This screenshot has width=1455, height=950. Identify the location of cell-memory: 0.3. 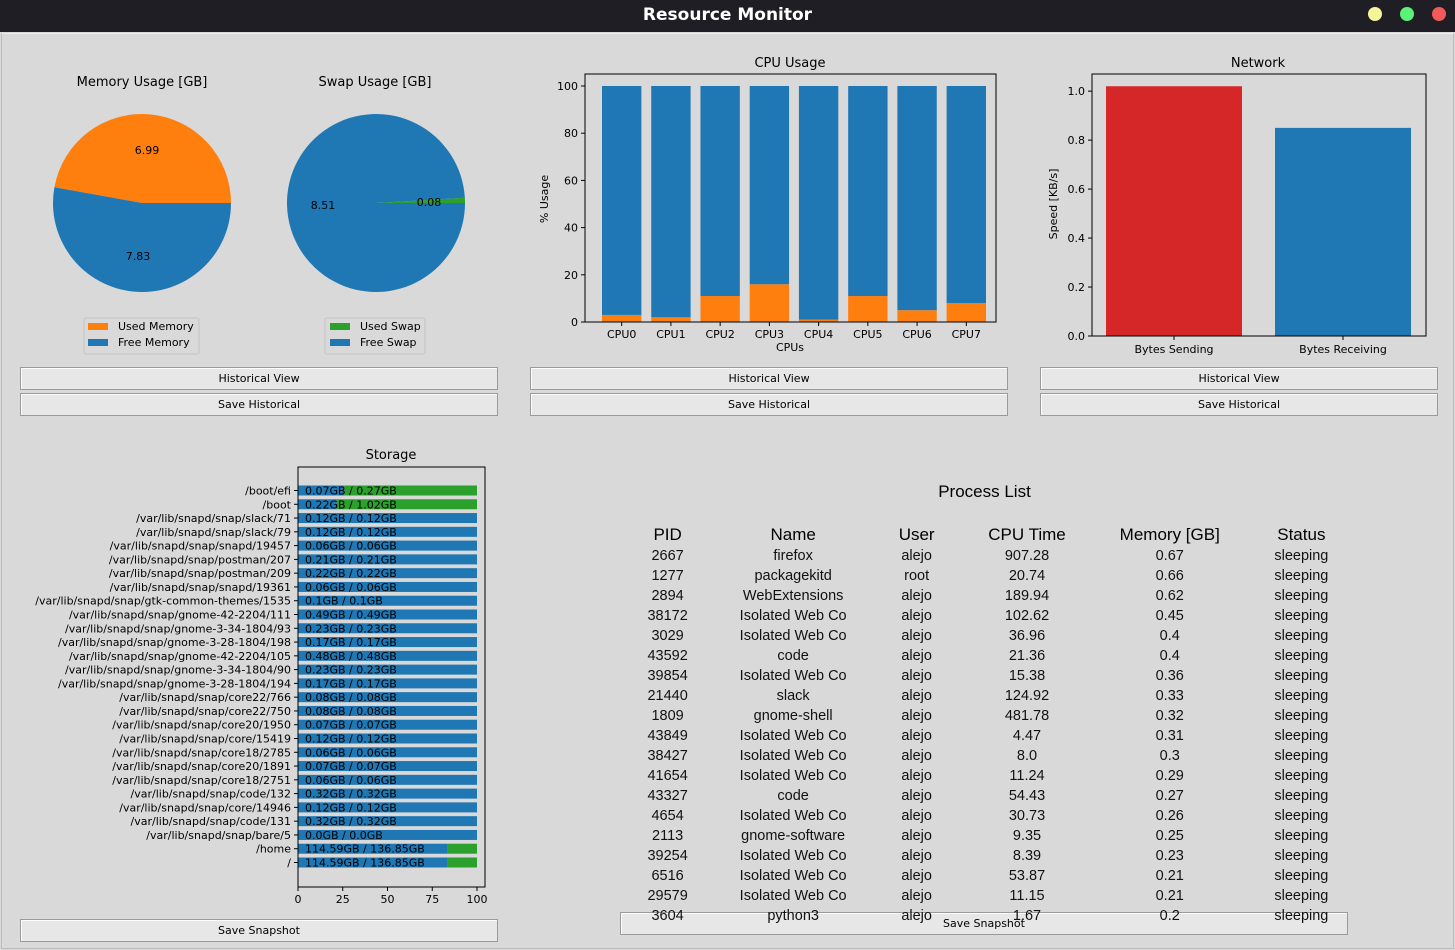
(1169, 756).